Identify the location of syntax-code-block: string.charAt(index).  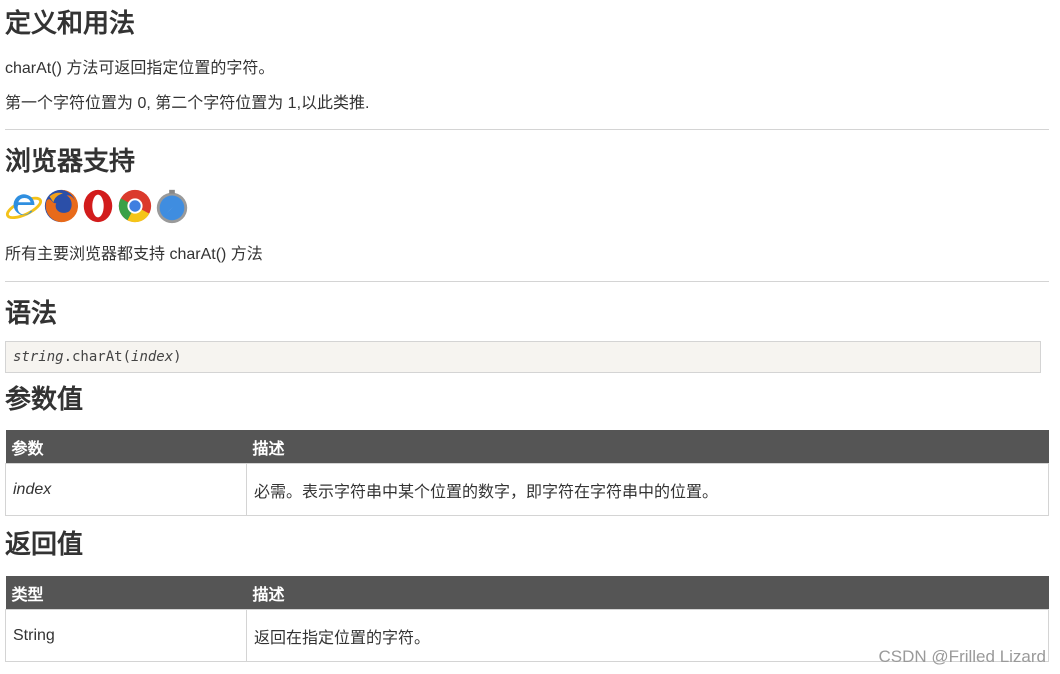
(523, 357).